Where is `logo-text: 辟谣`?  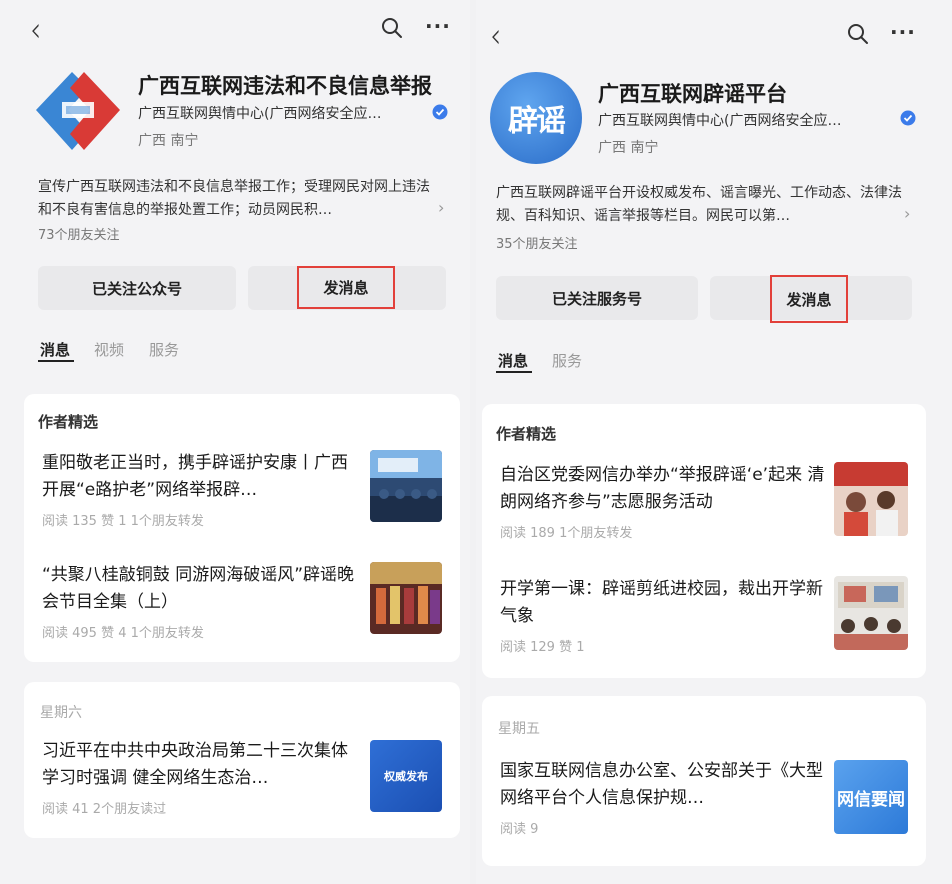
logo-text: 辟谣 is located at coordinates (537, 121).